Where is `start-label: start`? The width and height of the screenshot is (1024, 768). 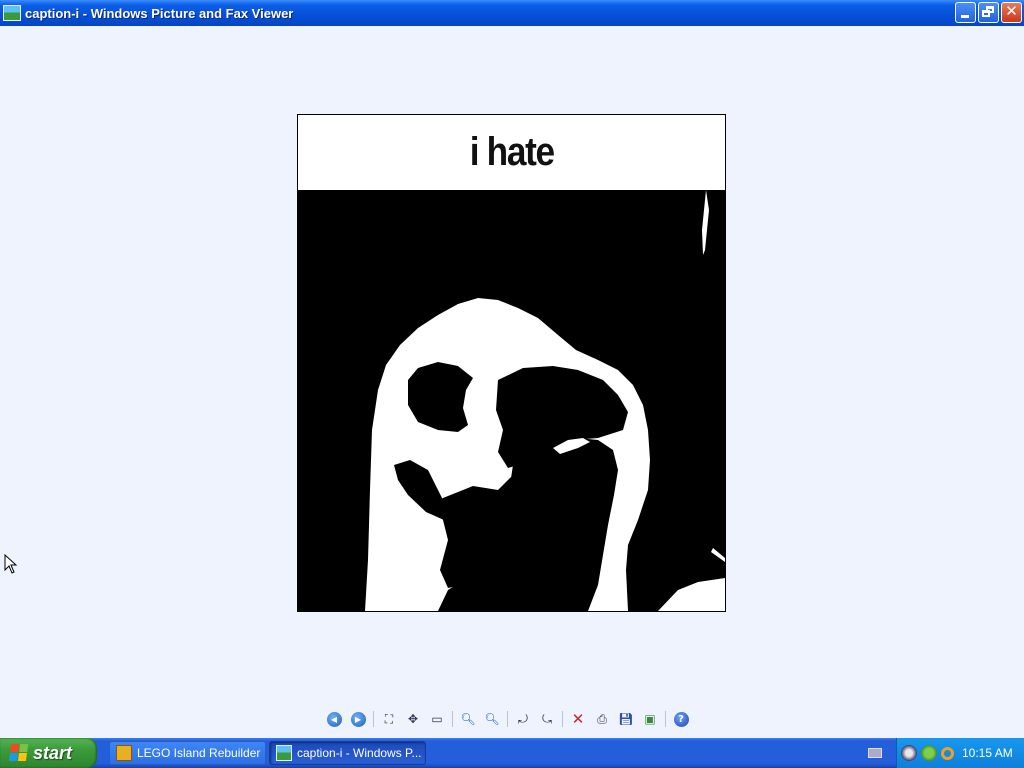
start-label: start is located at coordinates (53, 752).